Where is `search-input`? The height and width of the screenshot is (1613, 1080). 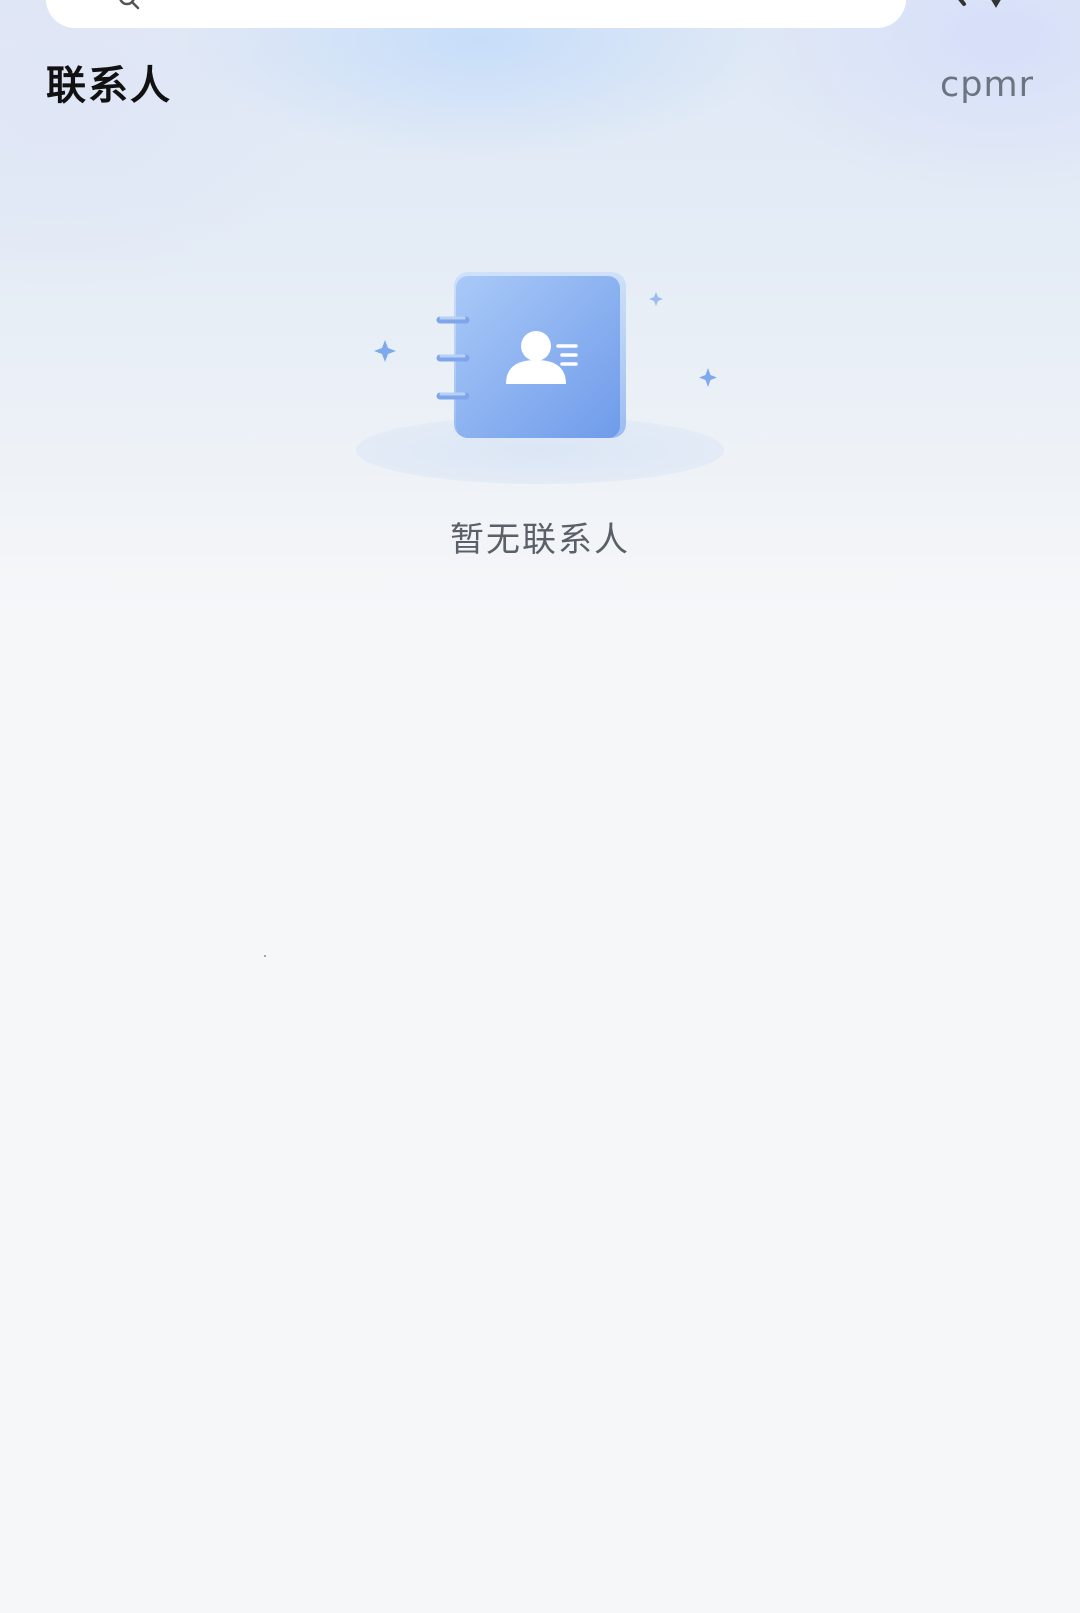
search-input is located at coordinates (476, 14).